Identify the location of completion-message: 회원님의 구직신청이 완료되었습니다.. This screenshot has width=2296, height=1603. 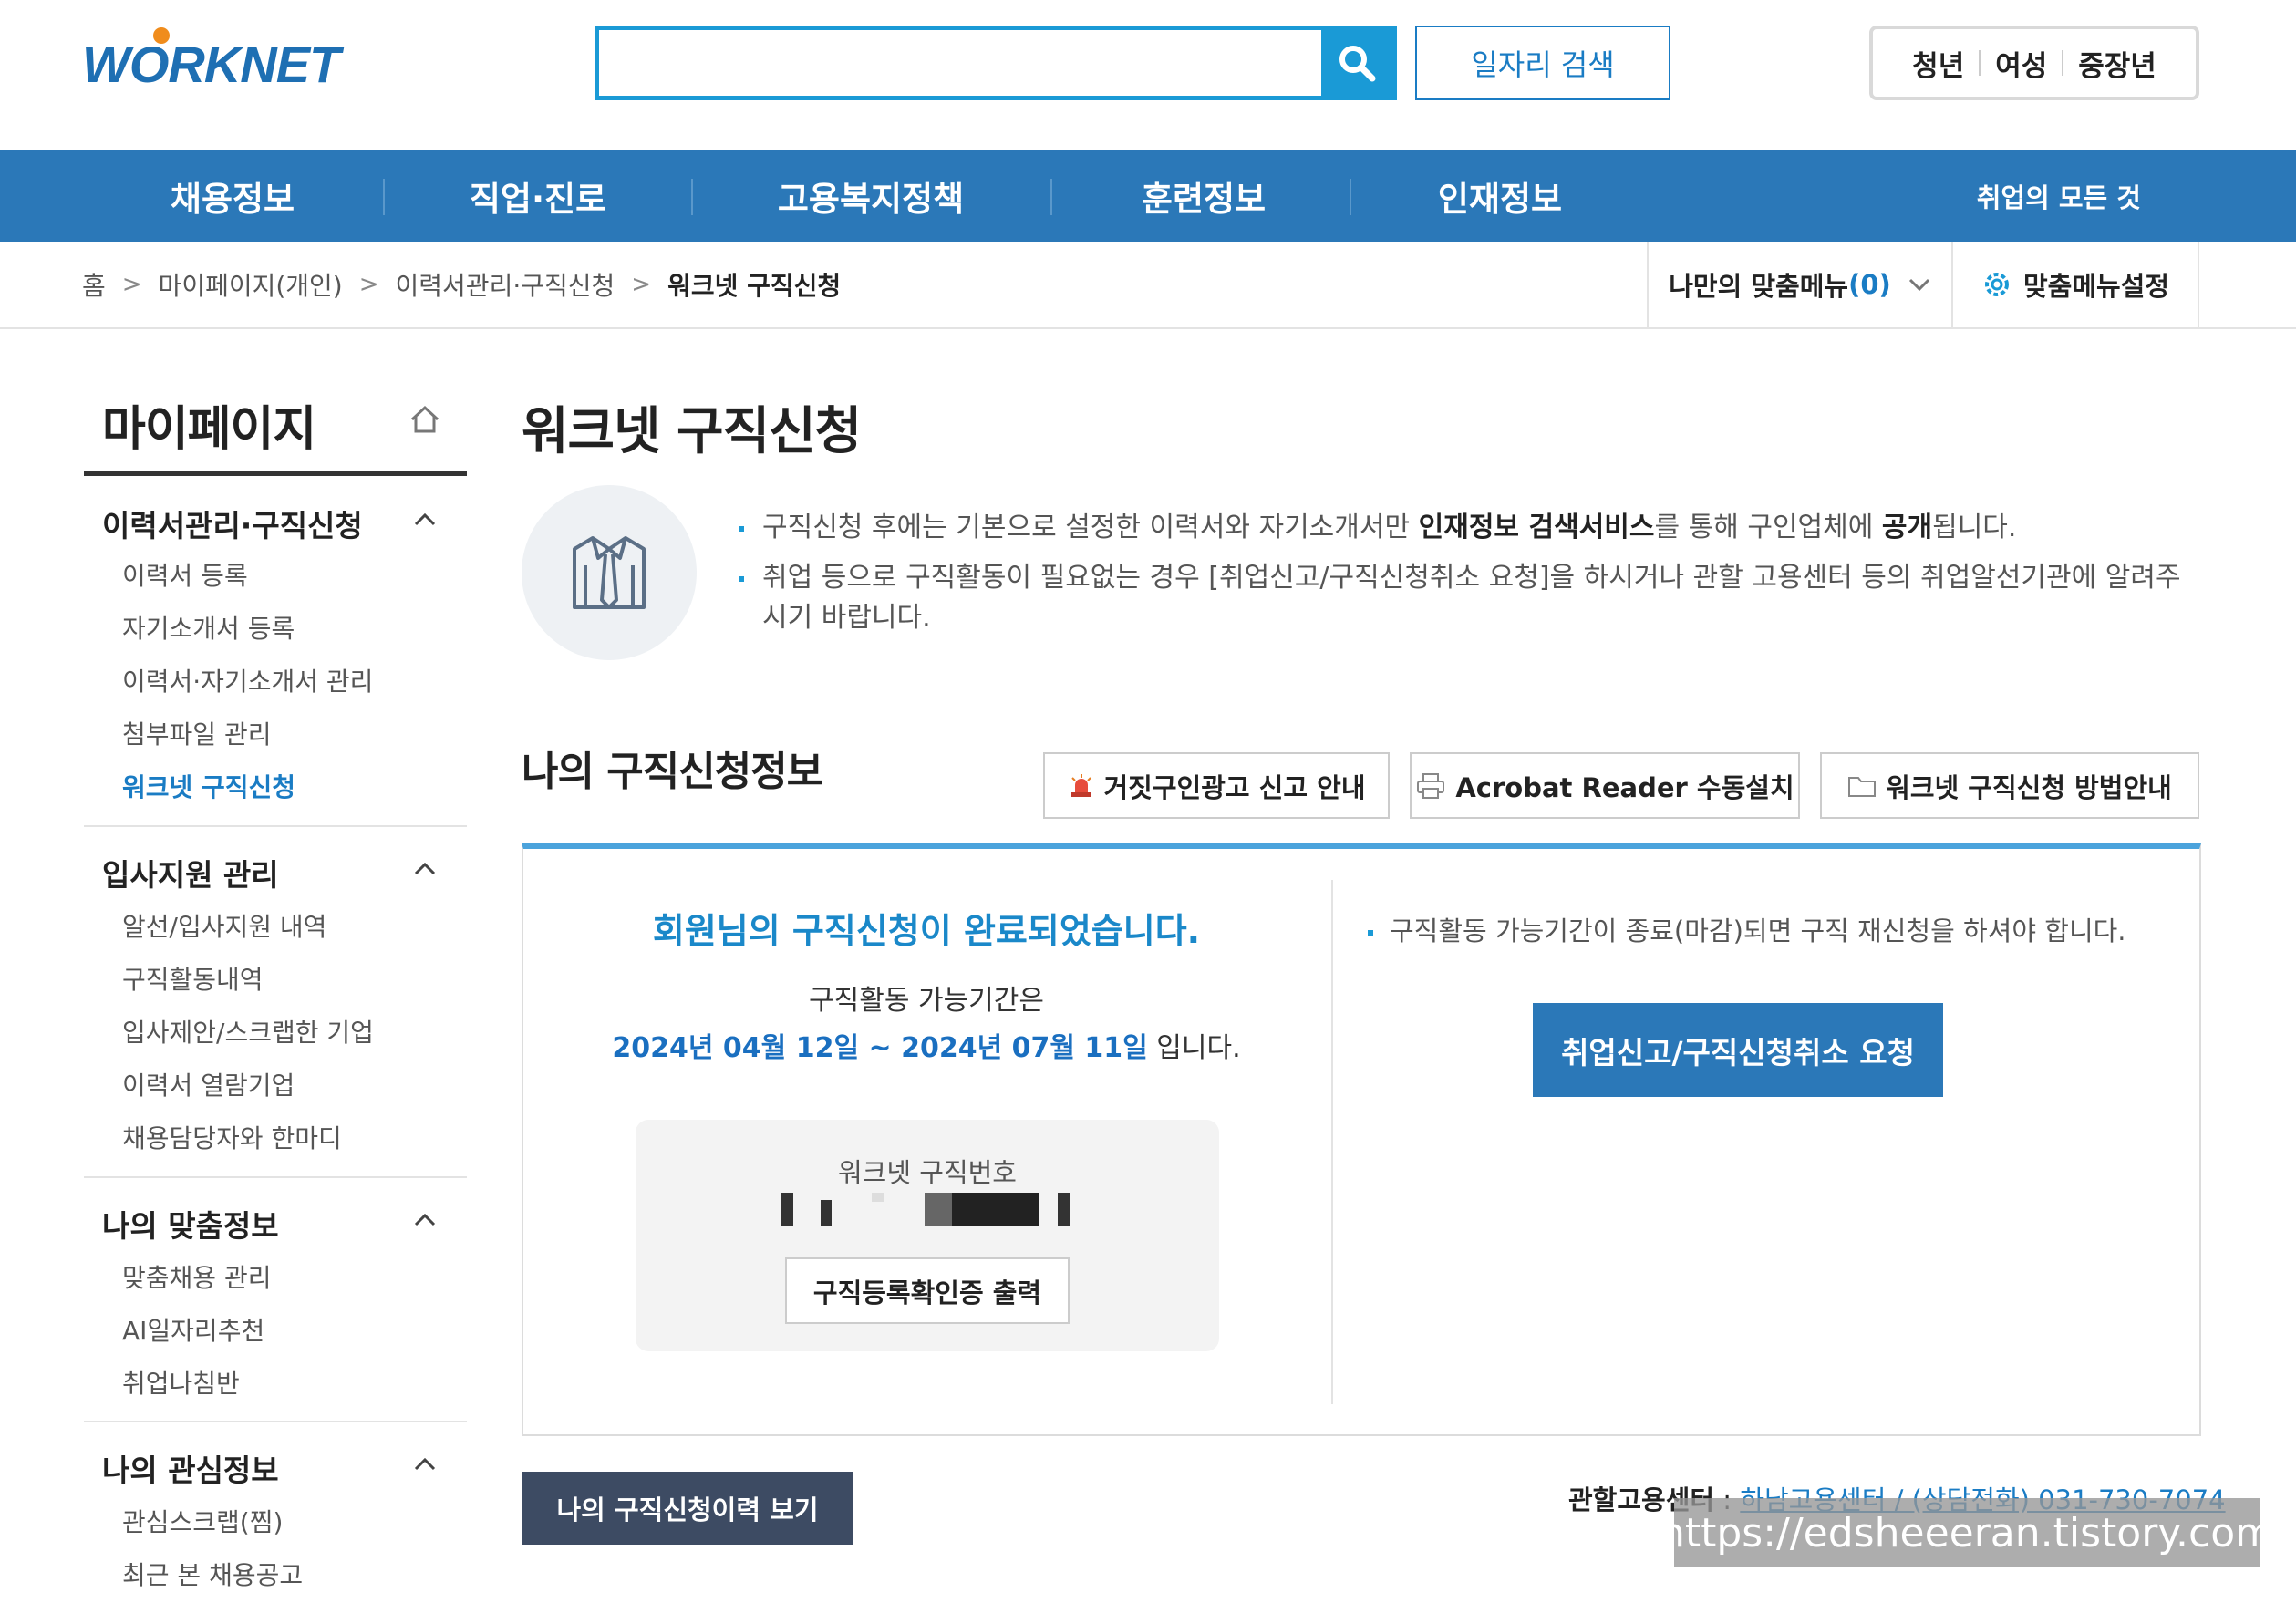
(926, 931).